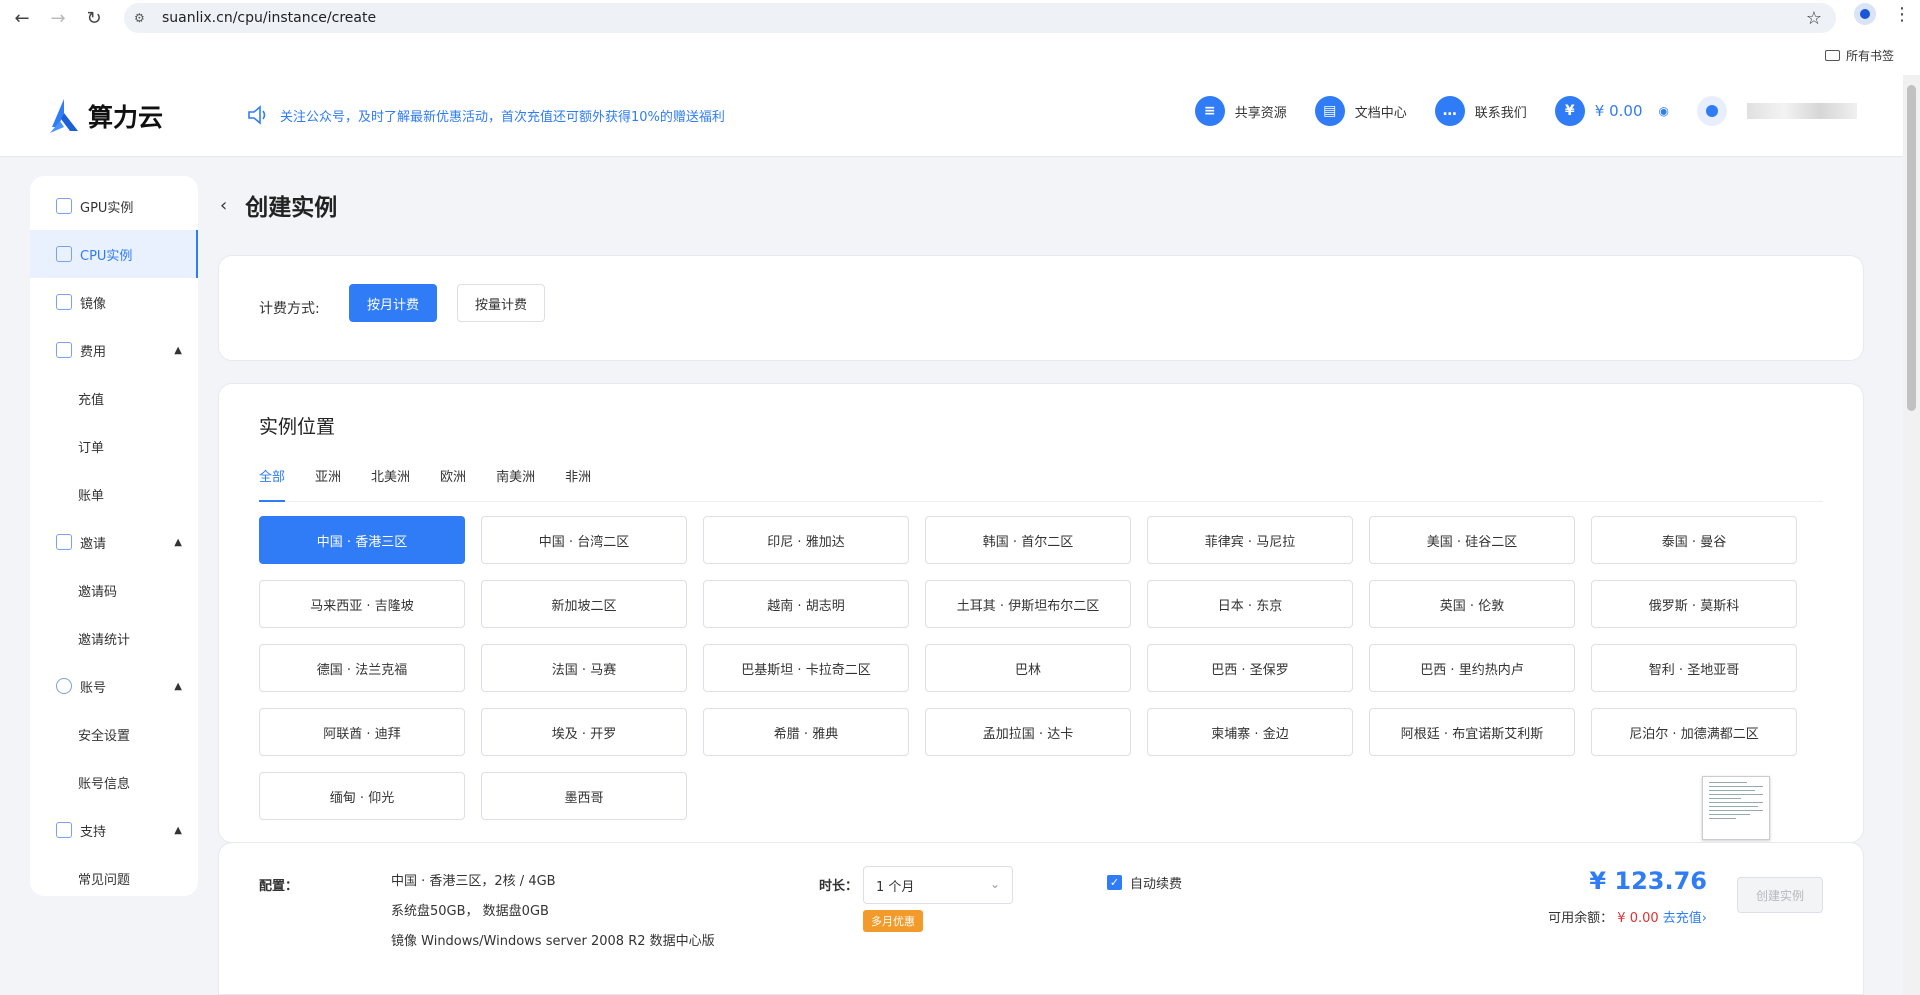  Describe the element at coordinates (485, 115) in the screenshot. I see `notice-banner: 关注公众号，及时了解最新优惠活动，首次充值还可额外获得10%的赠送福利` at that location.